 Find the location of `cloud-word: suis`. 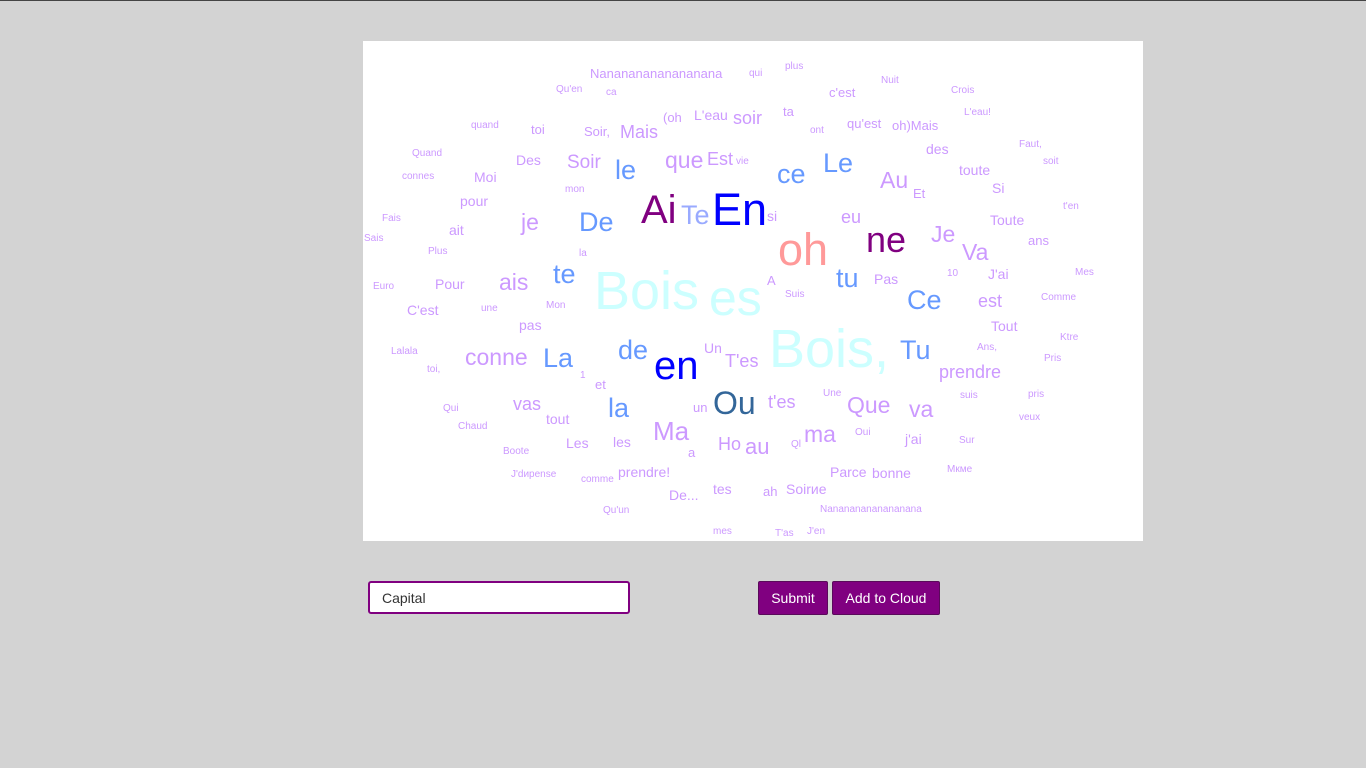

cloud-word: suis is located at coordinates (969, 395).